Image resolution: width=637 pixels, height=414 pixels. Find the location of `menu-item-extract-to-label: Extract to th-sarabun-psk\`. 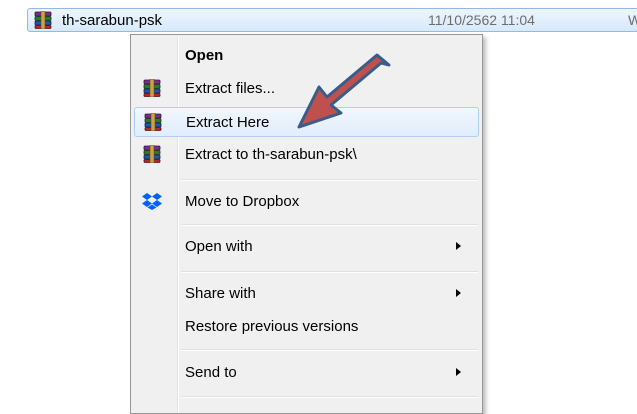

menu-item-extract-to-label: Extract to th-sarabun-psk\ is located at coordinates (271, 154).